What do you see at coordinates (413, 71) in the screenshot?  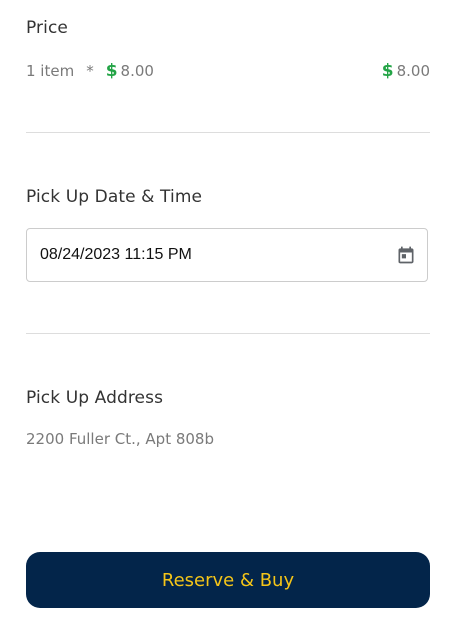 I see `total-price: 8.00` at bounding box center [413, 71].